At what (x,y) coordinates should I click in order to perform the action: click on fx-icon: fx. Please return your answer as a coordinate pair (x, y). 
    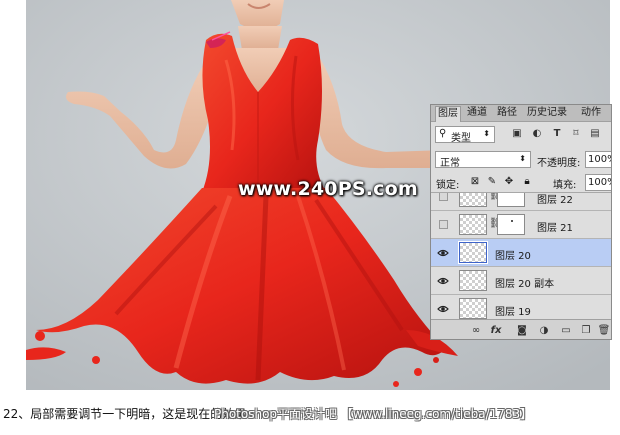
    Looking at the image, I should click on (496, 330).